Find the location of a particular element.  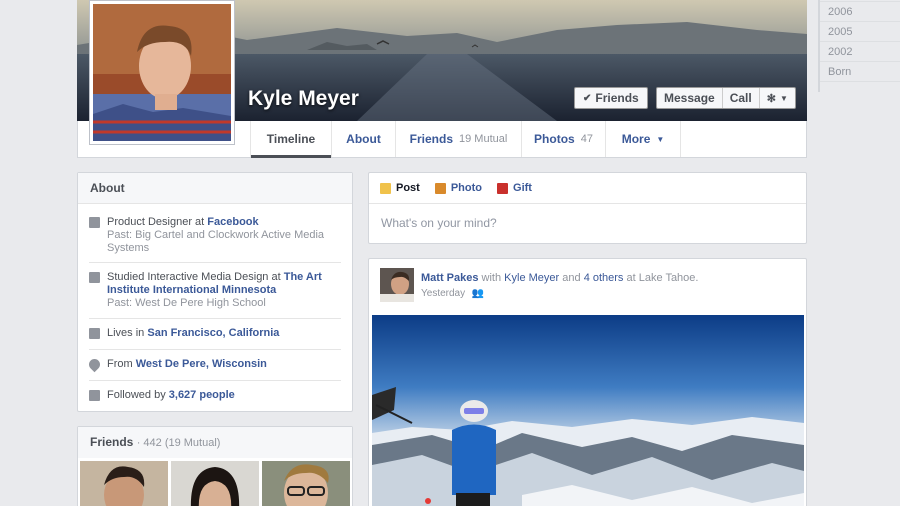

about-lives-link: San Francisco, California is located at coordinates (213, 333).